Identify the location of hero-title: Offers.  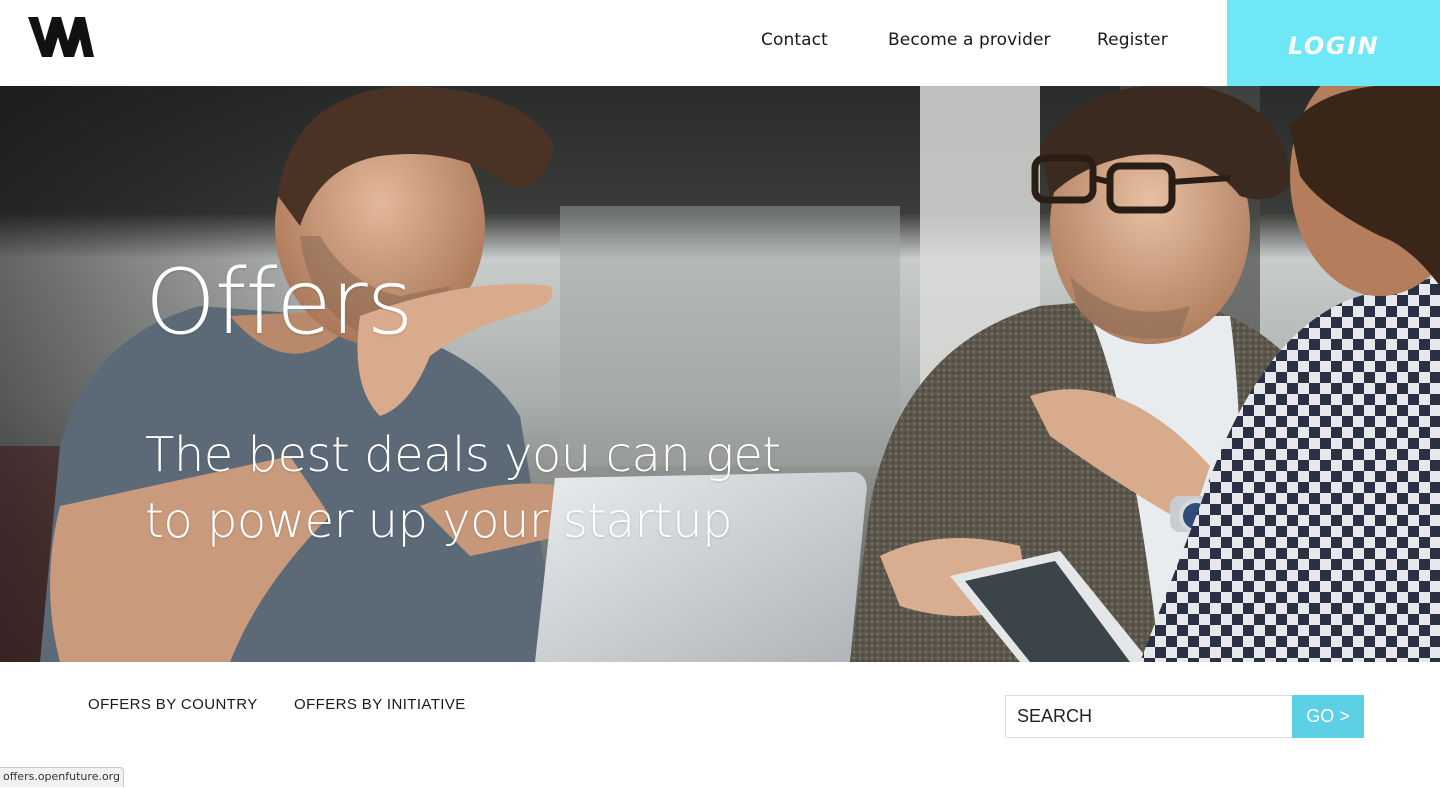
(279, 302).